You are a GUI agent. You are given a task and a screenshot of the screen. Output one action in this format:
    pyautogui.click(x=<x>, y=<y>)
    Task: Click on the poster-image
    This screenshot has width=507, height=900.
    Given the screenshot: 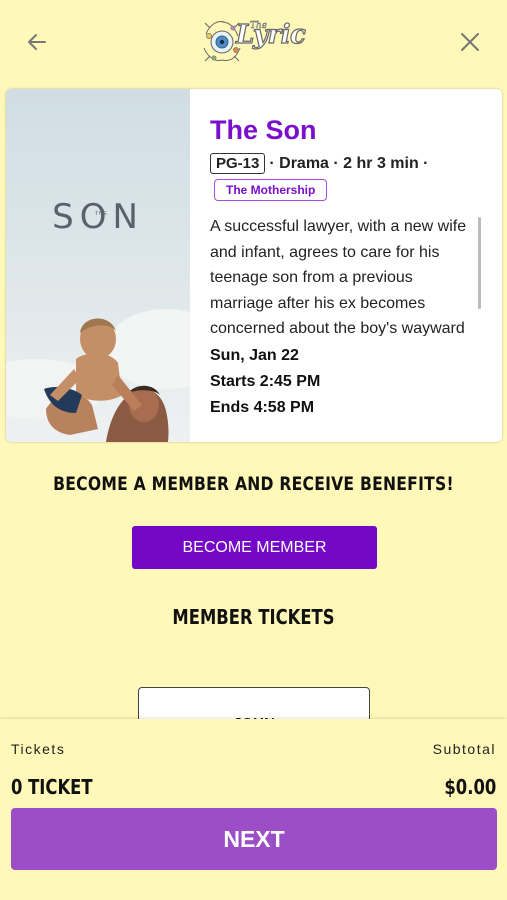 What is the action you would take?
    pyautogui.click(x=98, y=265)
    